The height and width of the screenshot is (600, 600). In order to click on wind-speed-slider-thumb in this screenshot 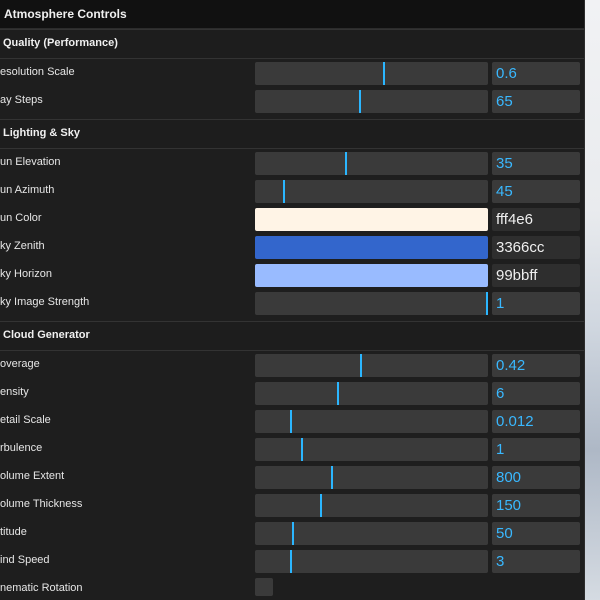, I will do `click(291, 561)`.